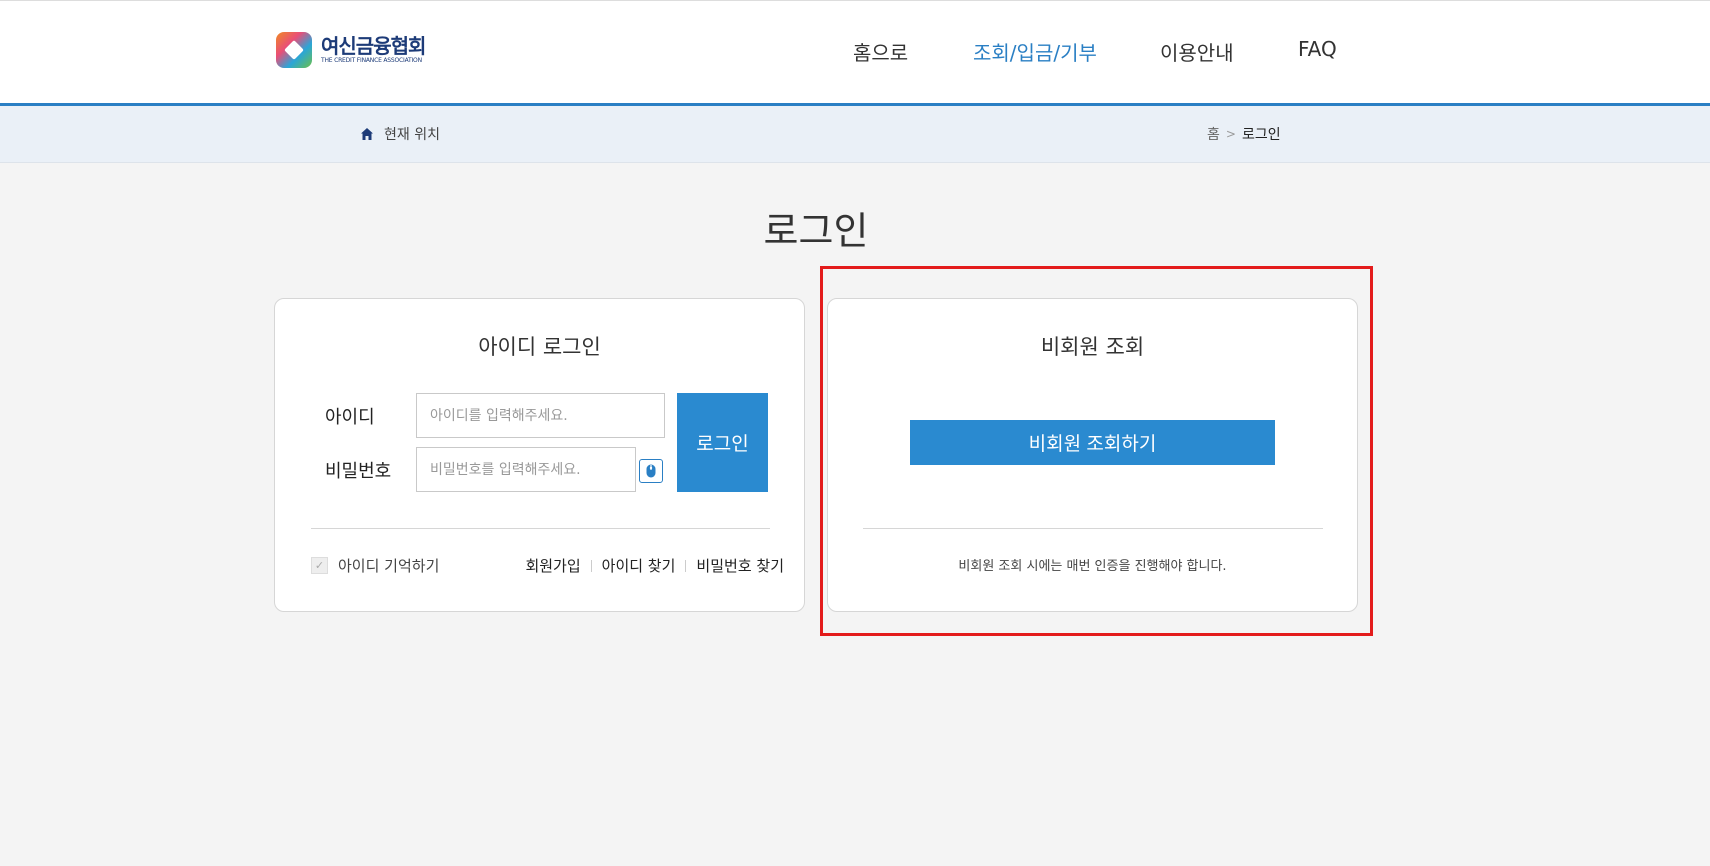 The width and height of the screenshot is (1710, 866). Describe the element at coordinates (1213, 134) in the screenshot. I see `breadcrumb-home: 홈` at that location.